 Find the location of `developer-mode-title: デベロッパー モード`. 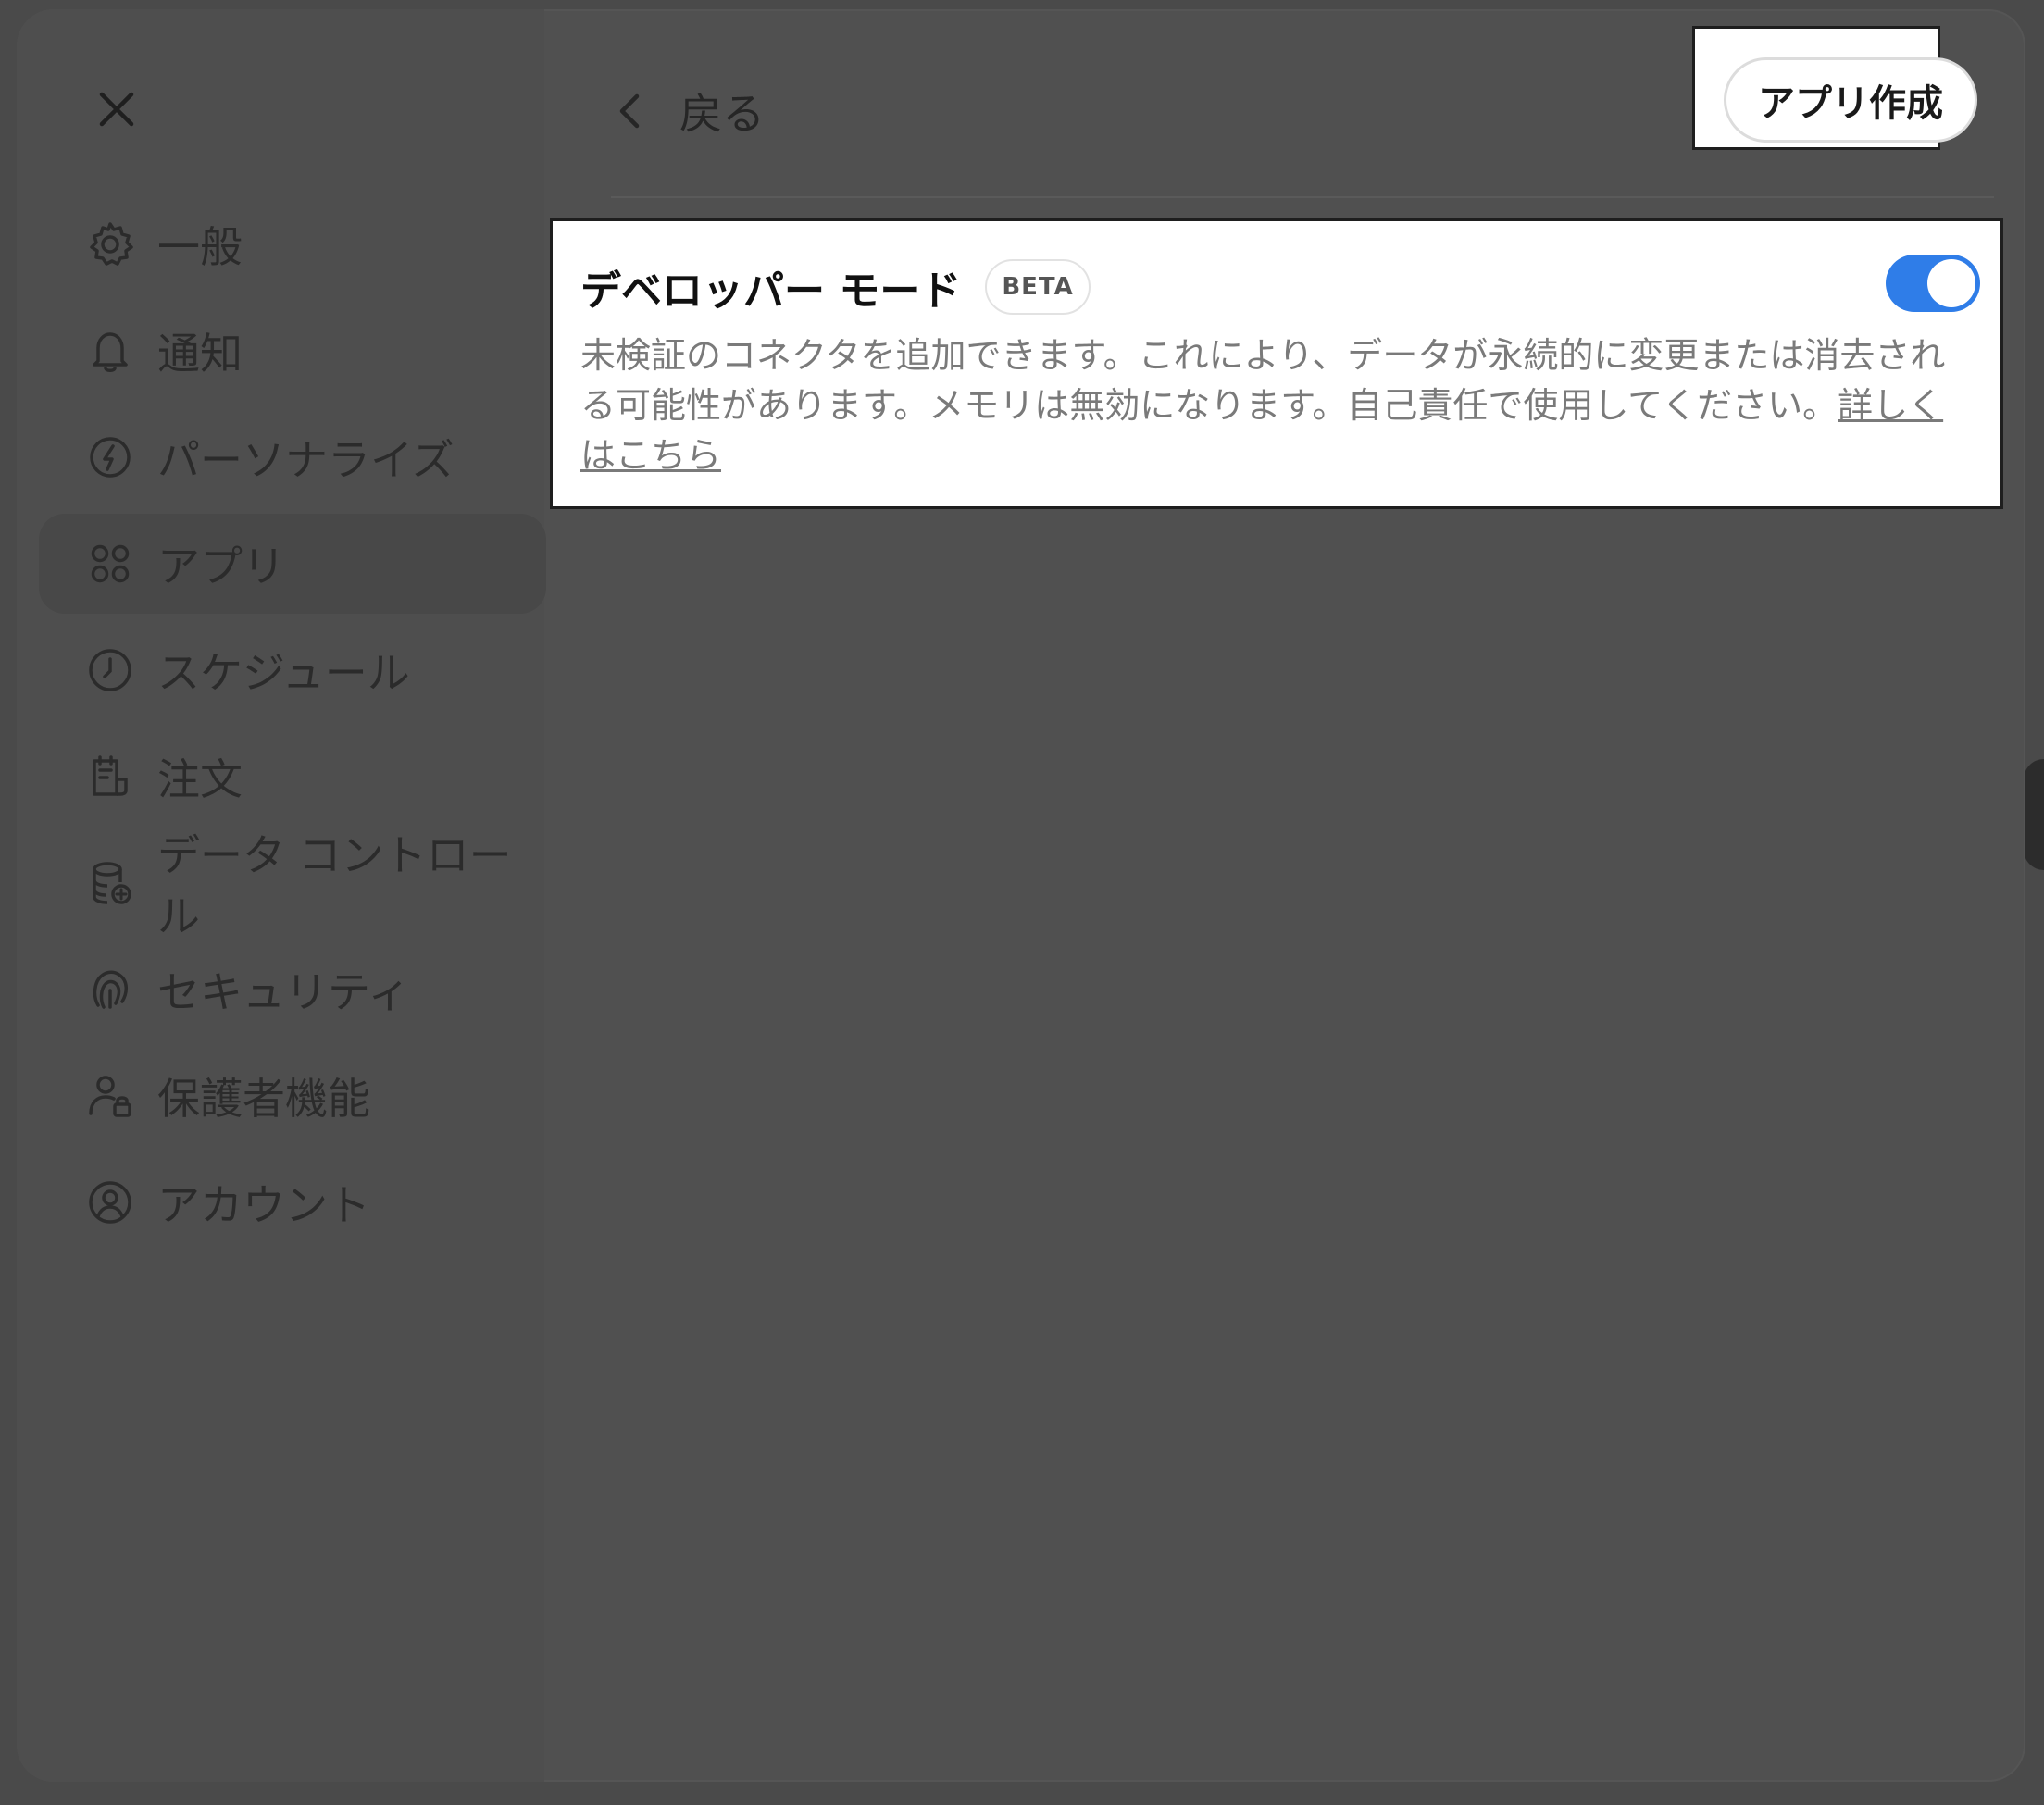

developer-mode-title: デベロッパー モード is located at coordinates (771, 291).